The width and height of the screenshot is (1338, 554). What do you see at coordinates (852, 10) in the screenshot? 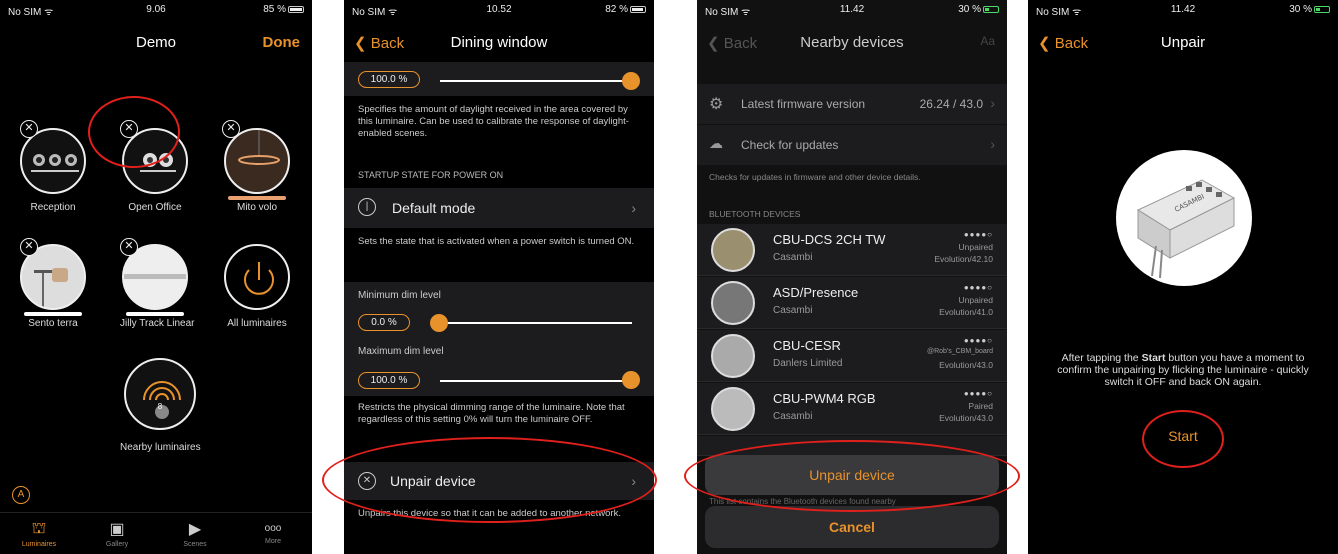
I see `status-bar: No SIM ᯤ 11.42 30 %` at bounding box center [852, 10].